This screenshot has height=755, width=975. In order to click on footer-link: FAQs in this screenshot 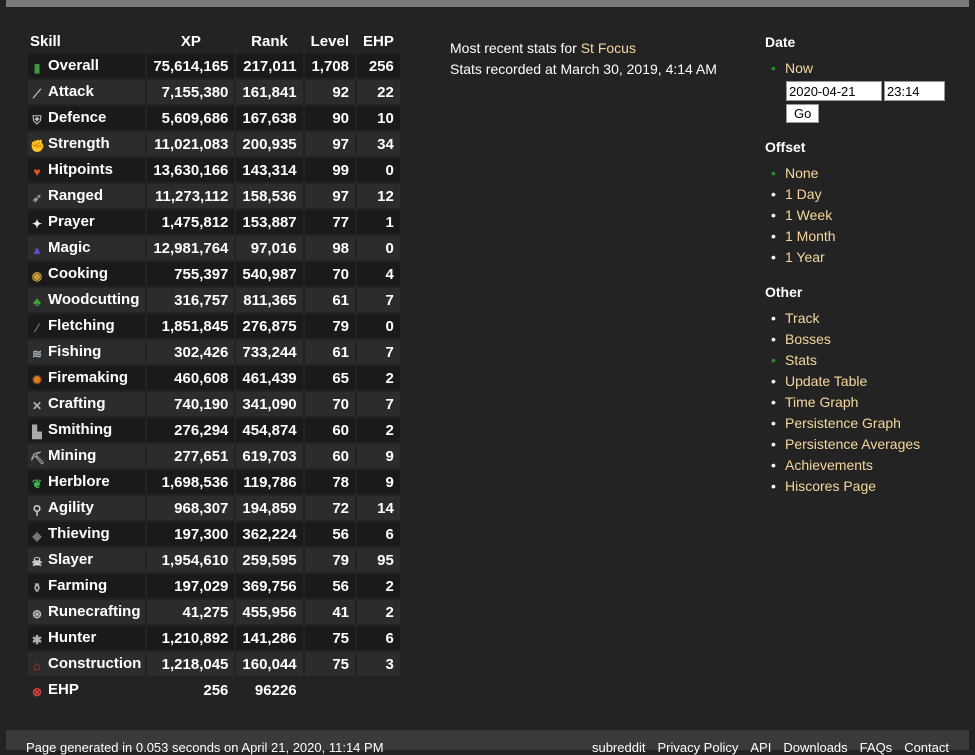, I will do `click(876, 747)`.